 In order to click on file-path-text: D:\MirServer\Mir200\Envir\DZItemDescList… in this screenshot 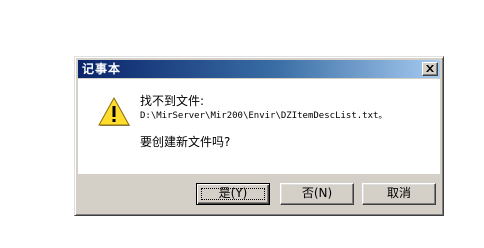, I will do `click(264, 116)`.